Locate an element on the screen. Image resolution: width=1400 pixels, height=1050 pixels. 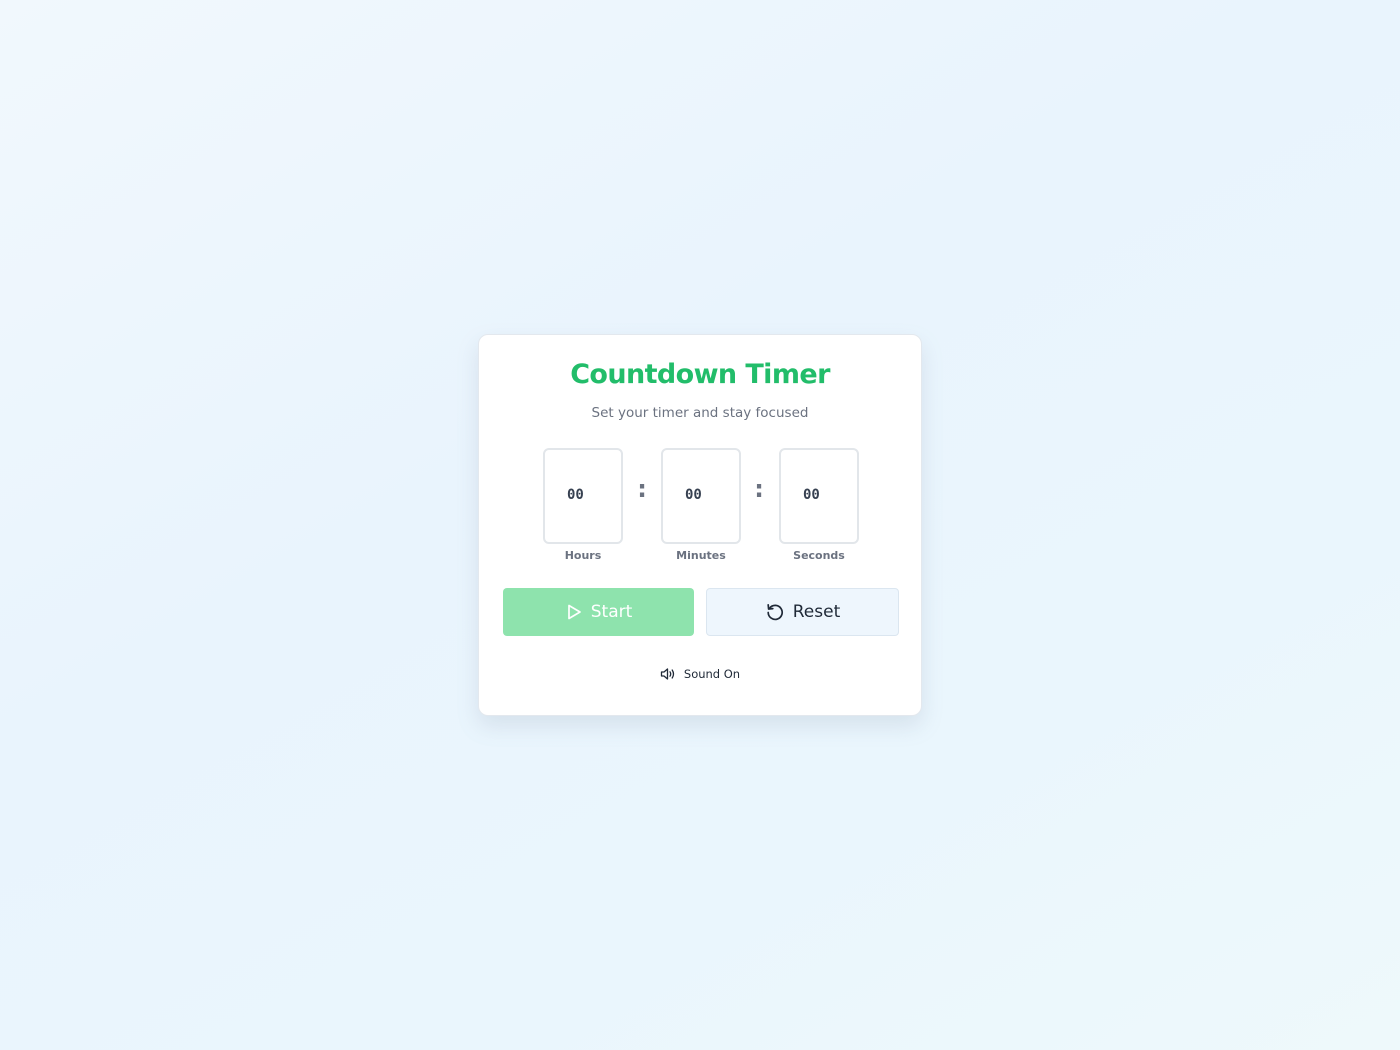
seconds-input: 00 is located at coordinates (819, 496).